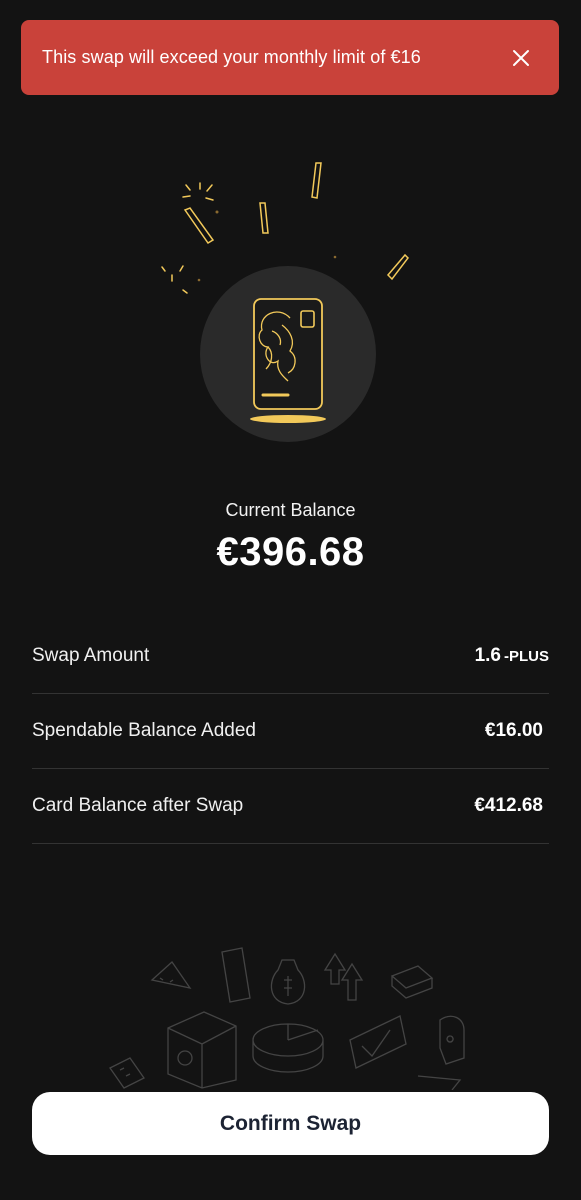 Image resolution: width=581 pixels, height=1200 pixels. What do you see at coordinates (412, 982) in the screenshot?
I see `box-icon` at bounding box center [412, 982].